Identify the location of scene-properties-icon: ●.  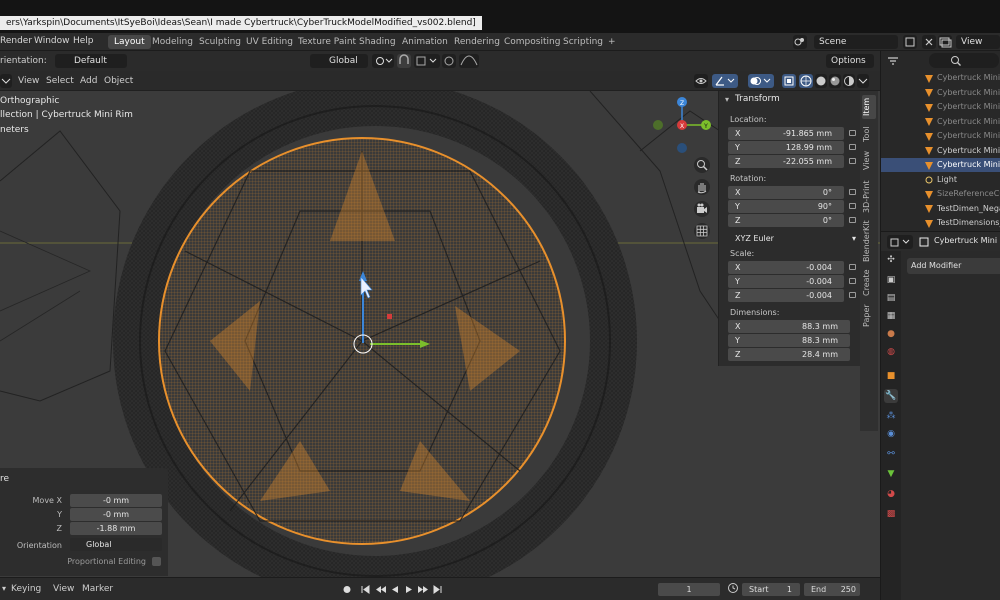
(891, 334).